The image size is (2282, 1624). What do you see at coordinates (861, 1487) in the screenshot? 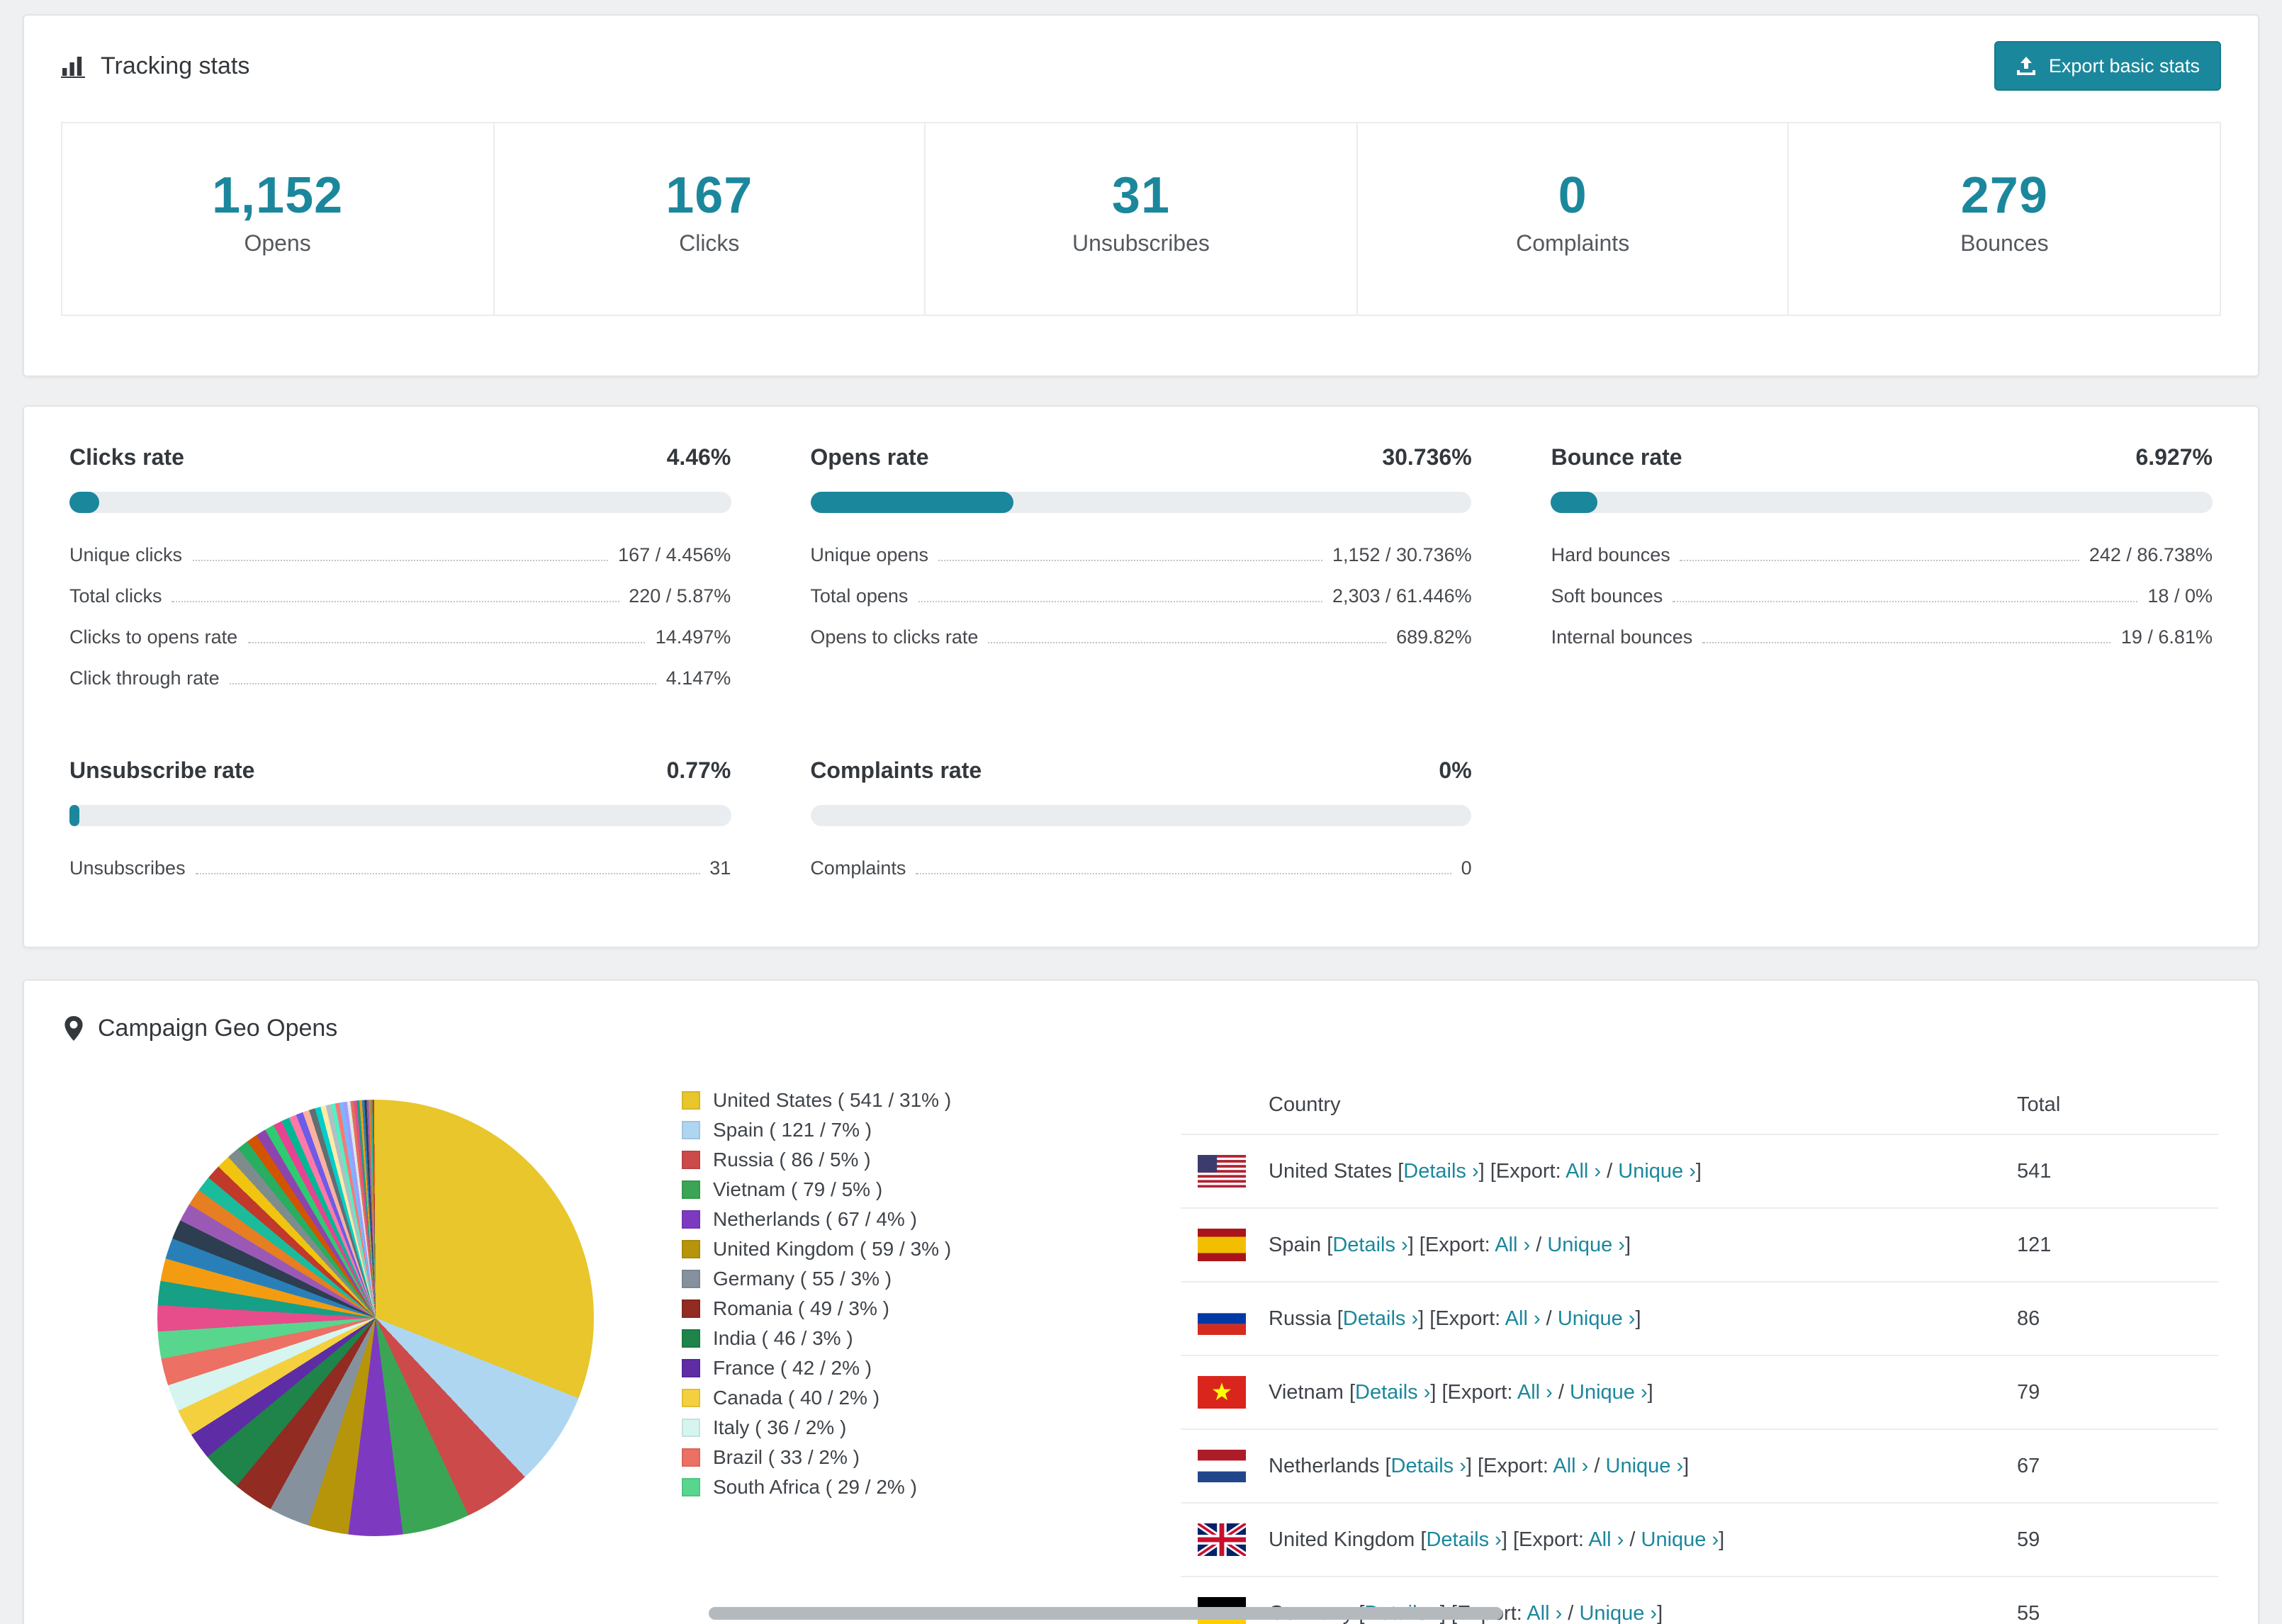
I see `legend-item-south-africa: South Africa ( 29 / 2% )` at bounding box center [861, 1487].